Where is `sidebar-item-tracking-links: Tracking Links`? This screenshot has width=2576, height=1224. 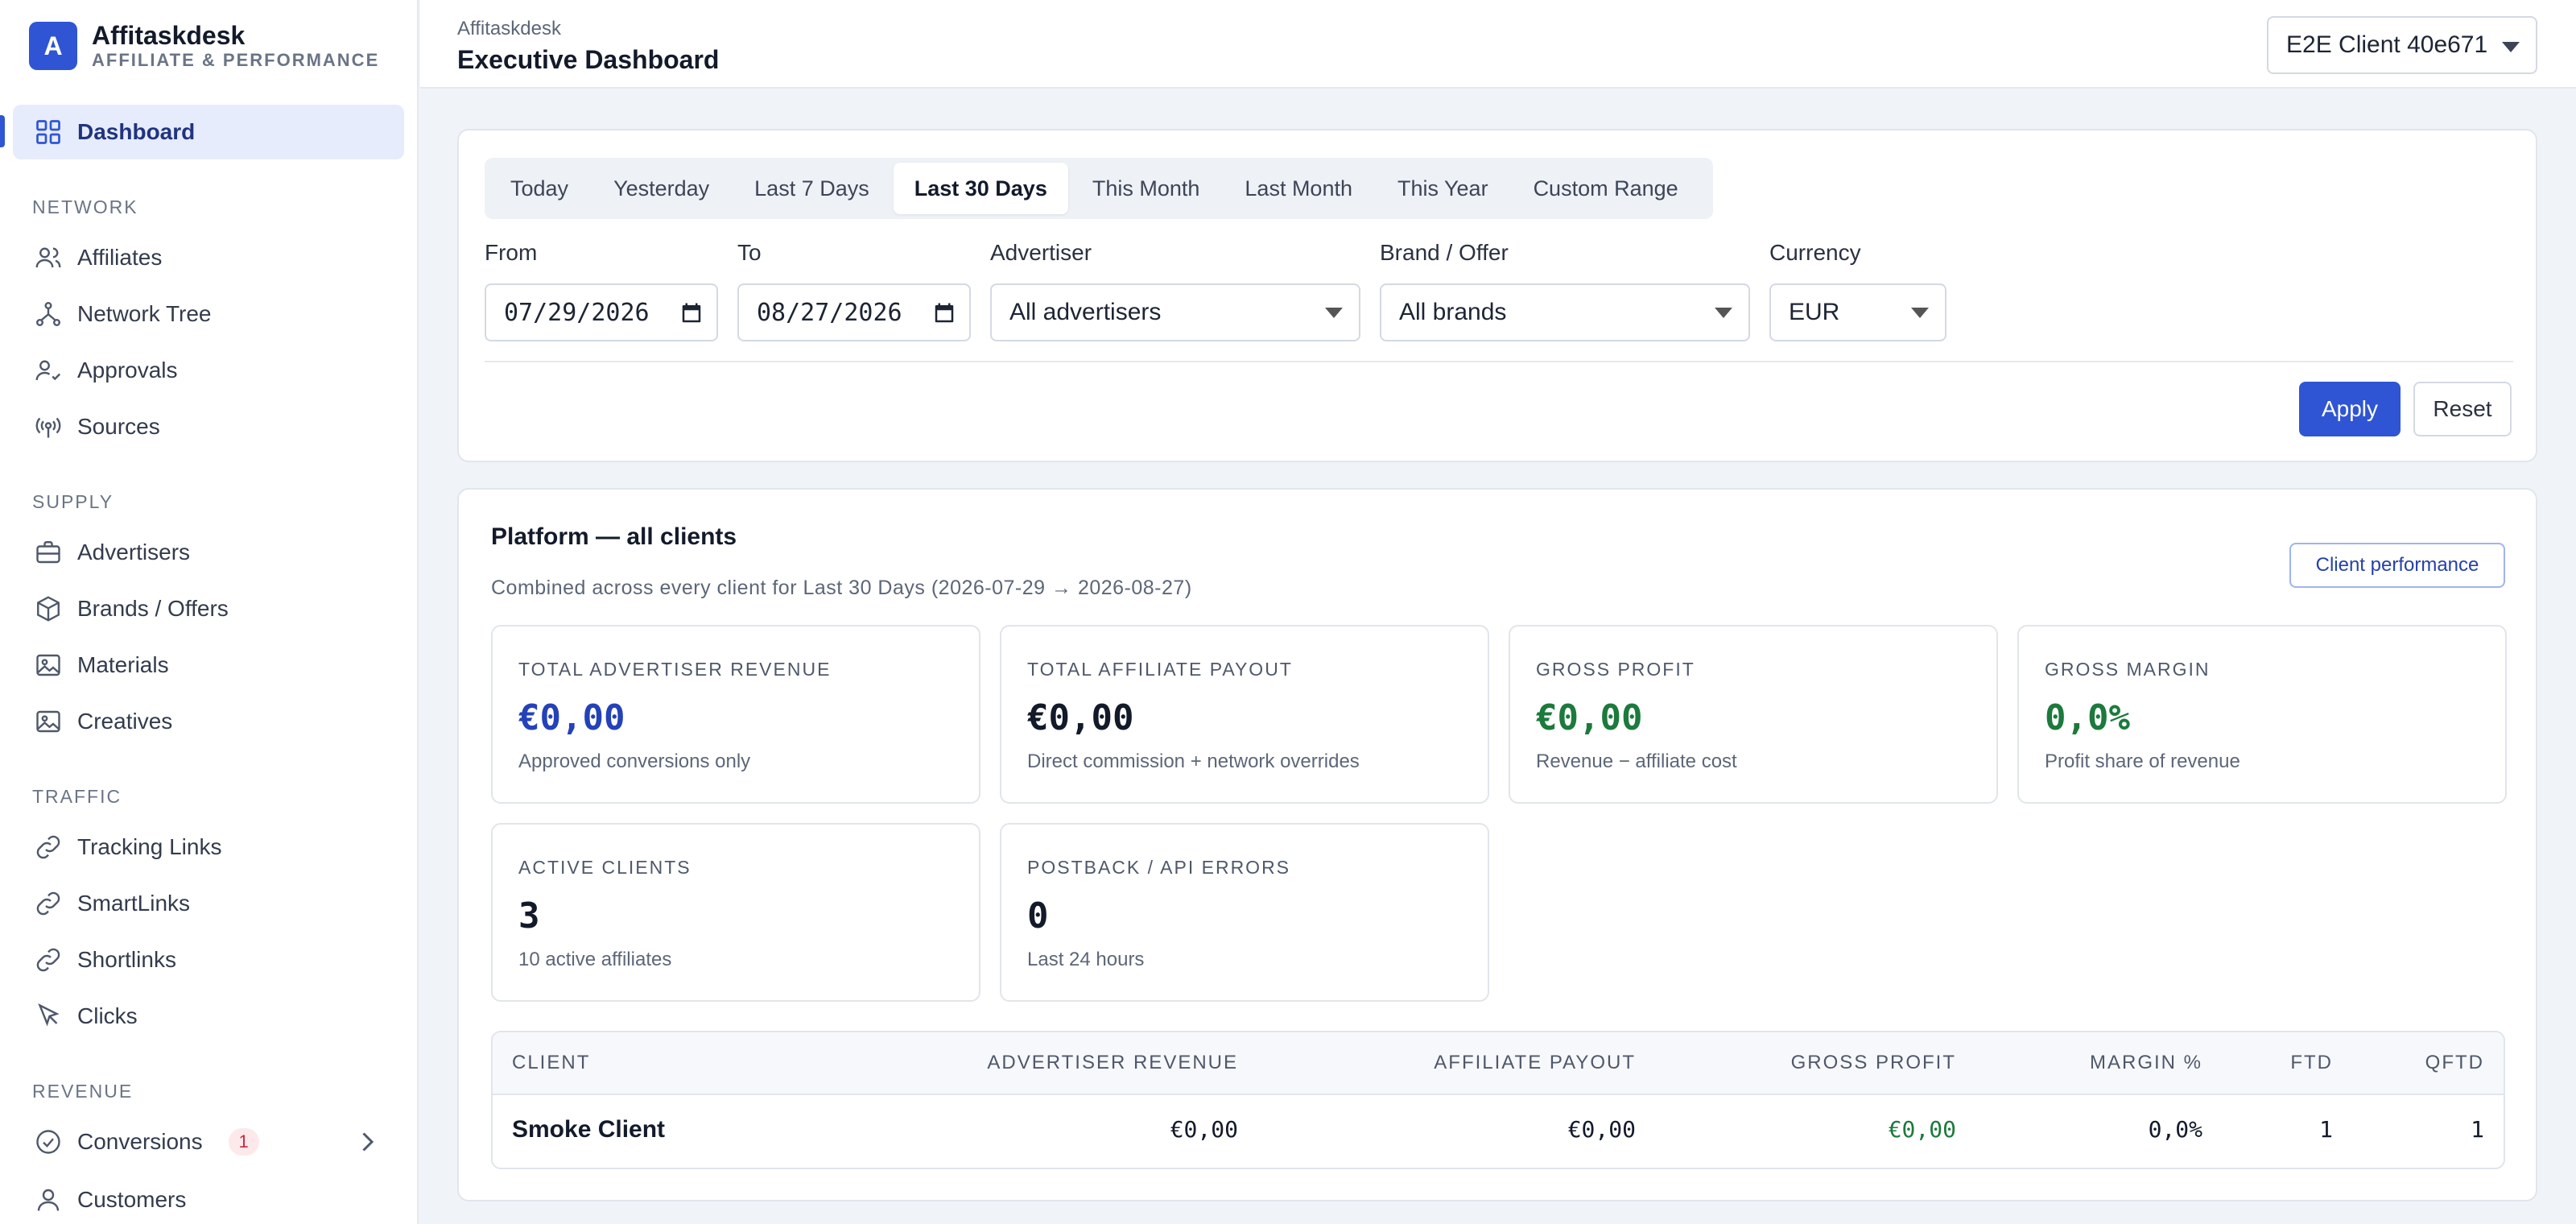 sidebar-item-tracking-links: Tracking Links is located at coordinates (208, 847).